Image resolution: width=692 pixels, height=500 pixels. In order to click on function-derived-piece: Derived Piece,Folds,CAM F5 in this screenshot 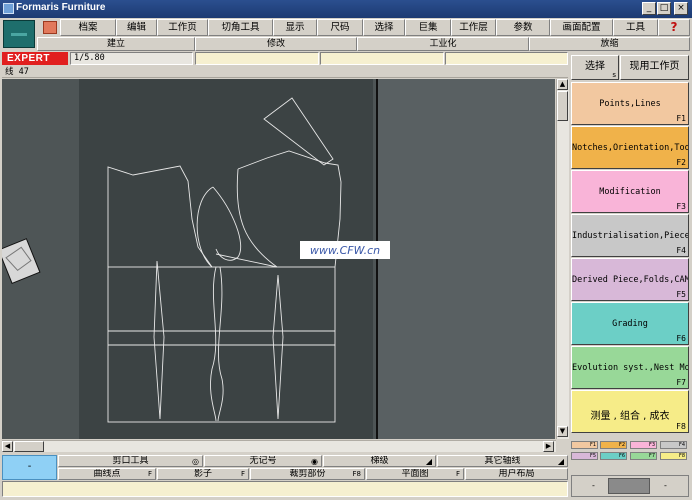, I will do `click(630, 279)`.